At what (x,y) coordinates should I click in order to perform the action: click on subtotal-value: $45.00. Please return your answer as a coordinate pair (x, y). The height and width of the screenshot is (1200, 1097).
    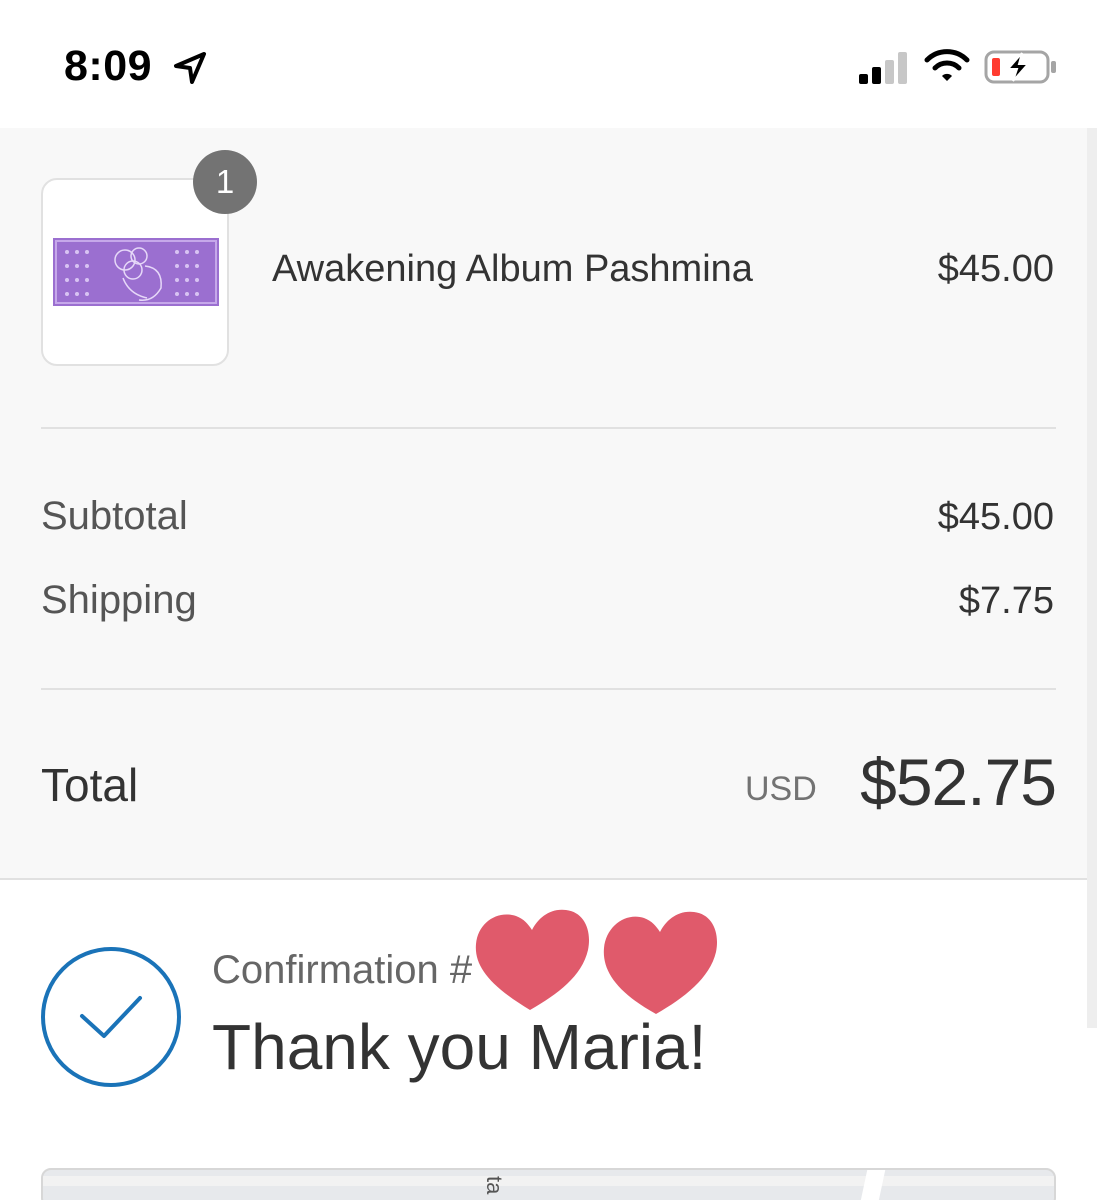
    Looking at the image, I should click on (995, 517).